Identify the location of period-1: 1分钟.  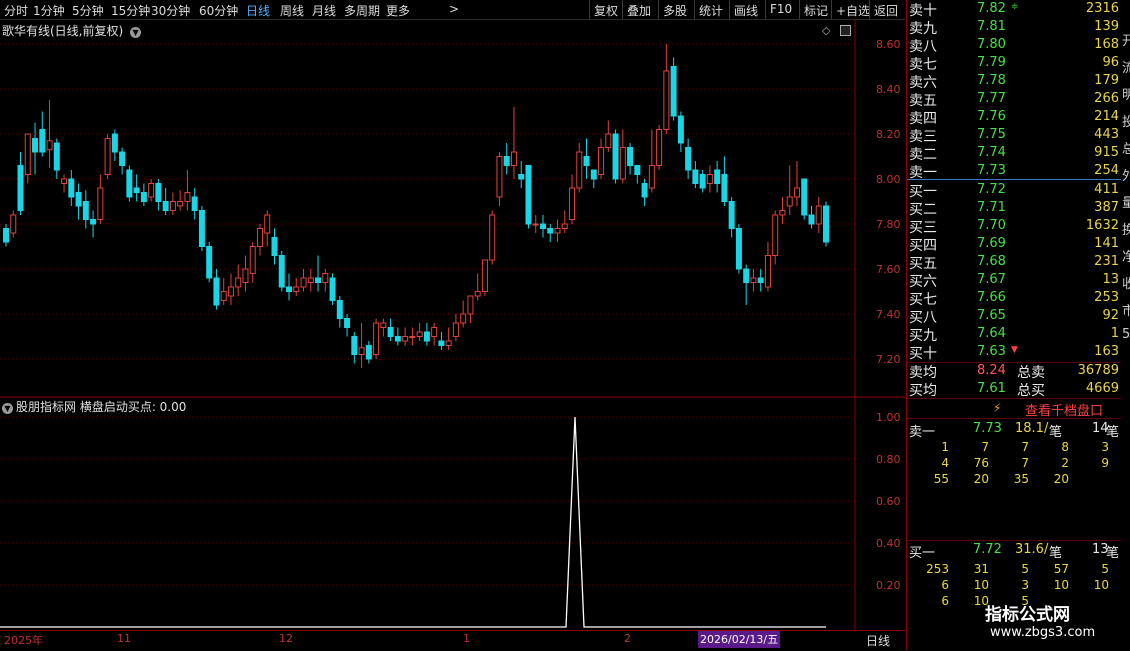
(49, 10).